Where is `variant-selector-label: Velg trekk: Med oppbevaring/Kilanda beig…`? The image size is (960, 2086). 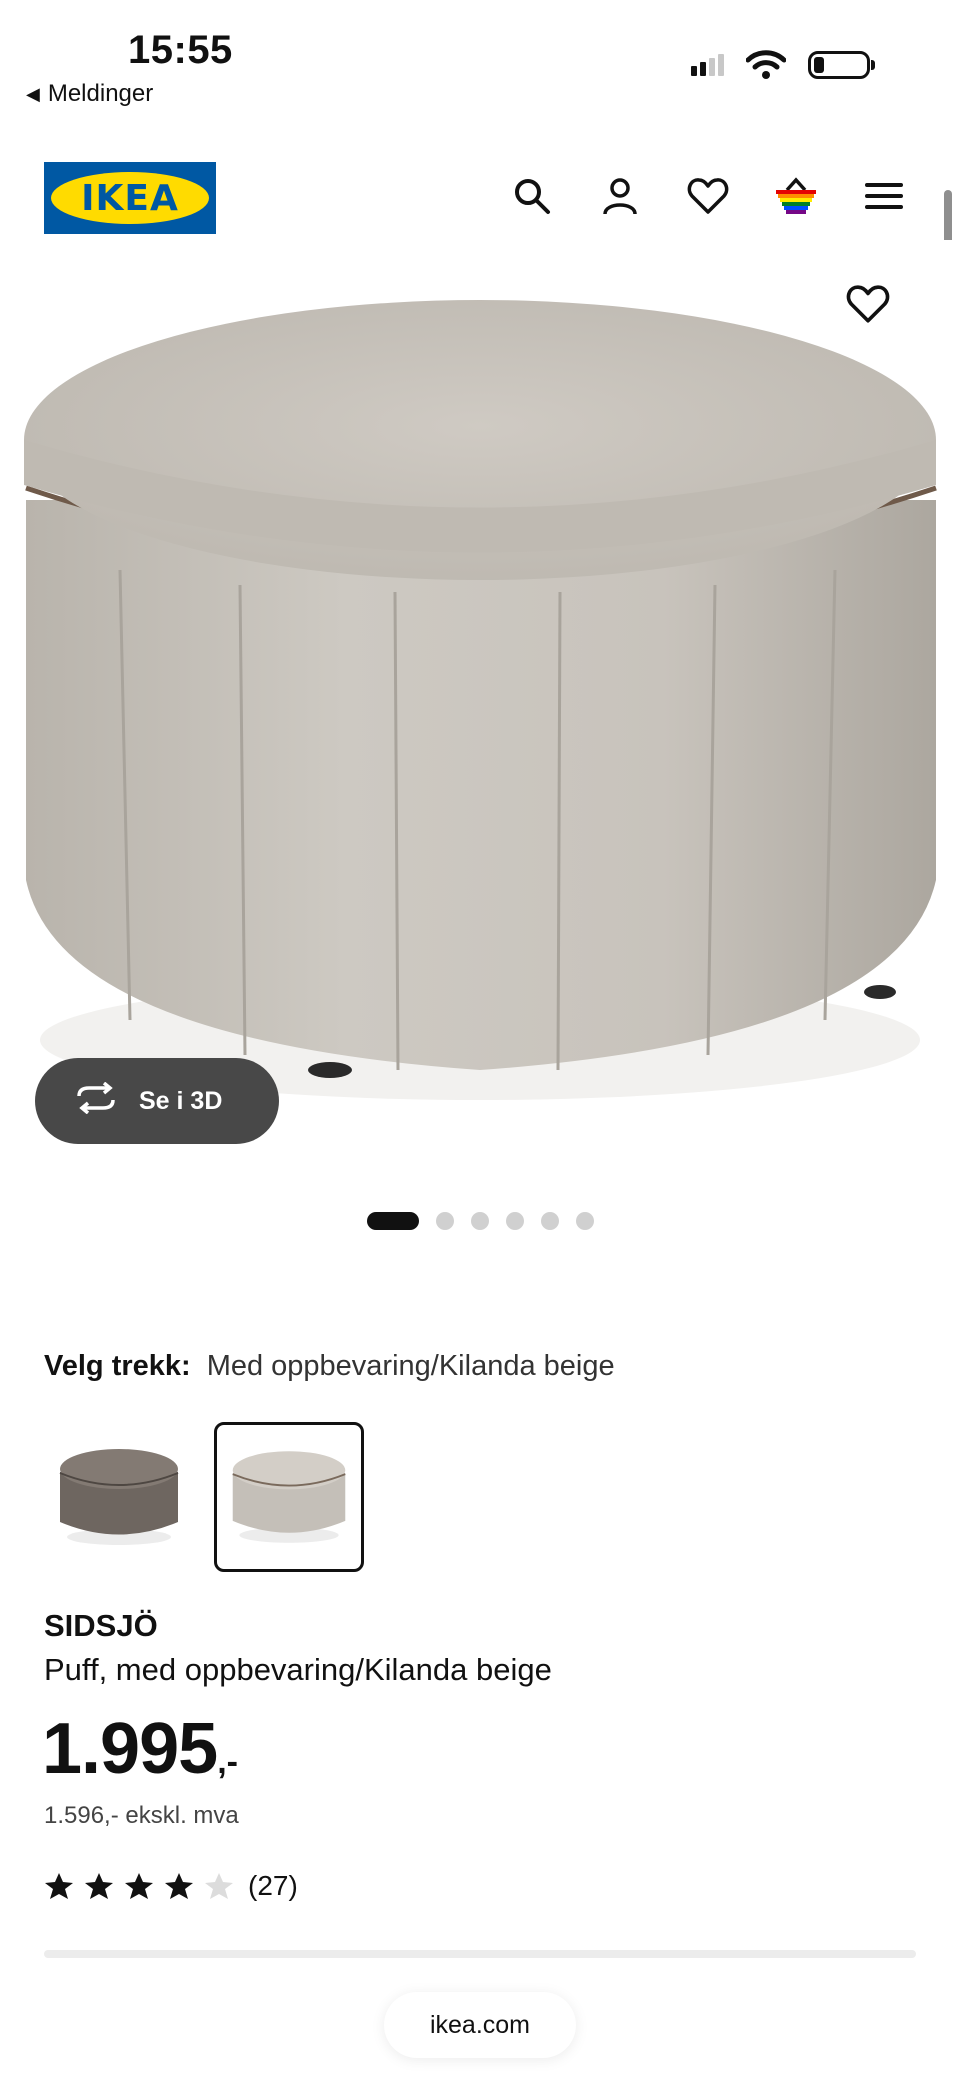
variant-selector-label: Velg trekk: Med oppbevaring/Kilanda beig… is located at coordinates (329, 1366).